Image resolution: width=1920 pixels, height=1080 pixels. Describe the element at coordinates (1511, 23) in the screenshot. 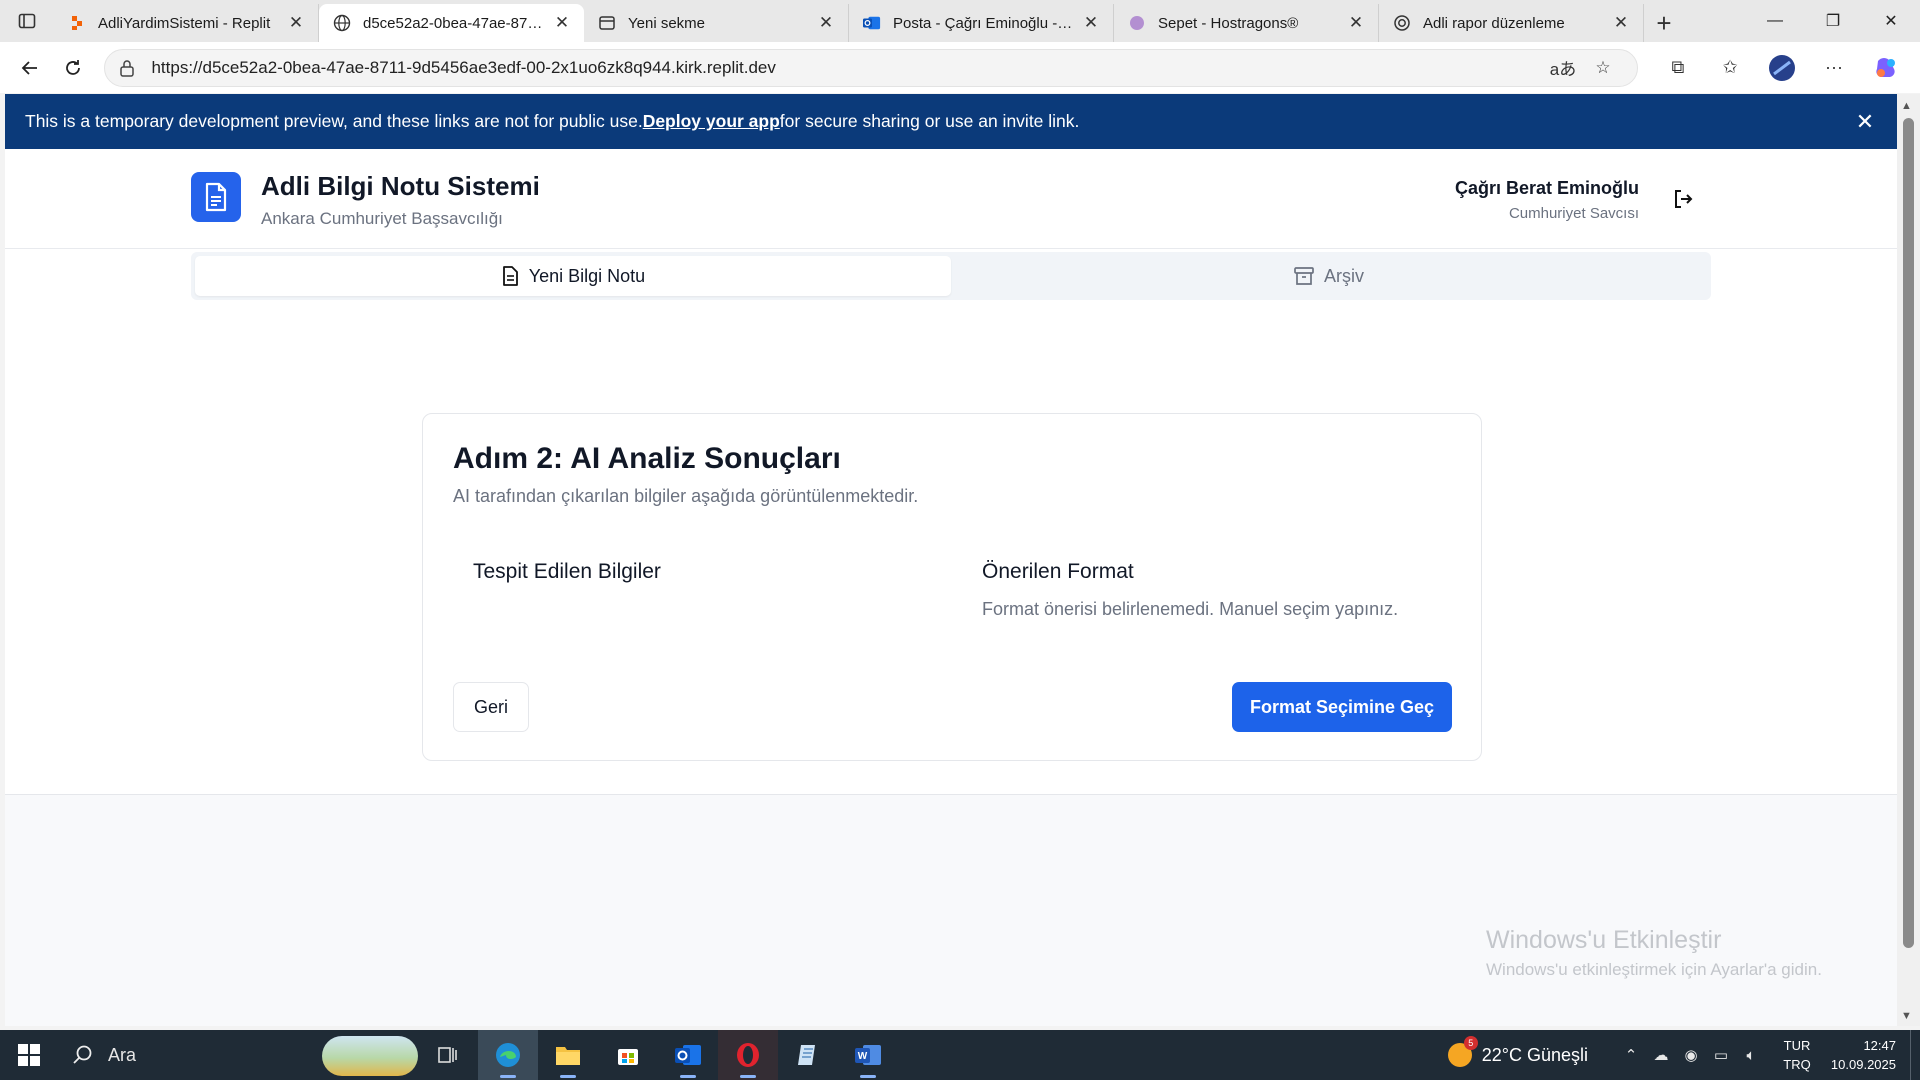

I see `browser-tab: Adli rapor düzenleme ✕` at that location.